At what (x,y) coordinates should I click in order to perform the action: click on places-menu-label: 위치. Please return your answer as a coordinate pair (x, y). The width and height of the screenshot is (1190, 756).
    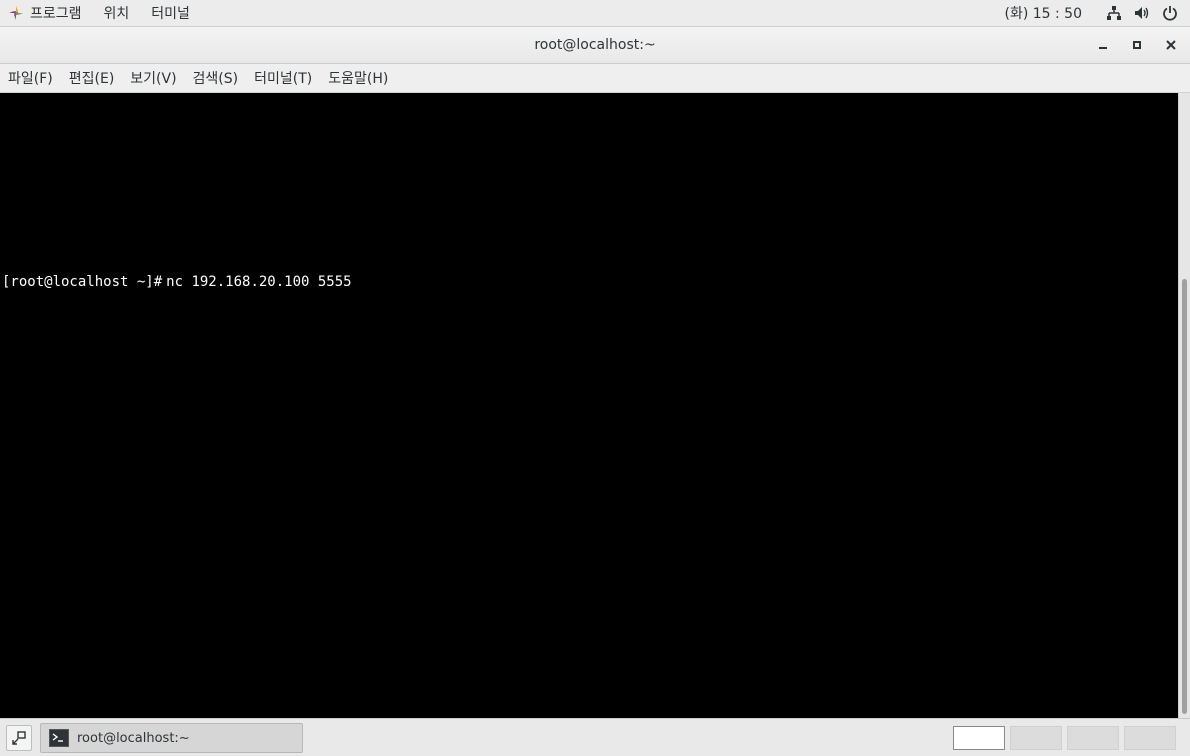
    Looking at the image, I should click on (116, 14).